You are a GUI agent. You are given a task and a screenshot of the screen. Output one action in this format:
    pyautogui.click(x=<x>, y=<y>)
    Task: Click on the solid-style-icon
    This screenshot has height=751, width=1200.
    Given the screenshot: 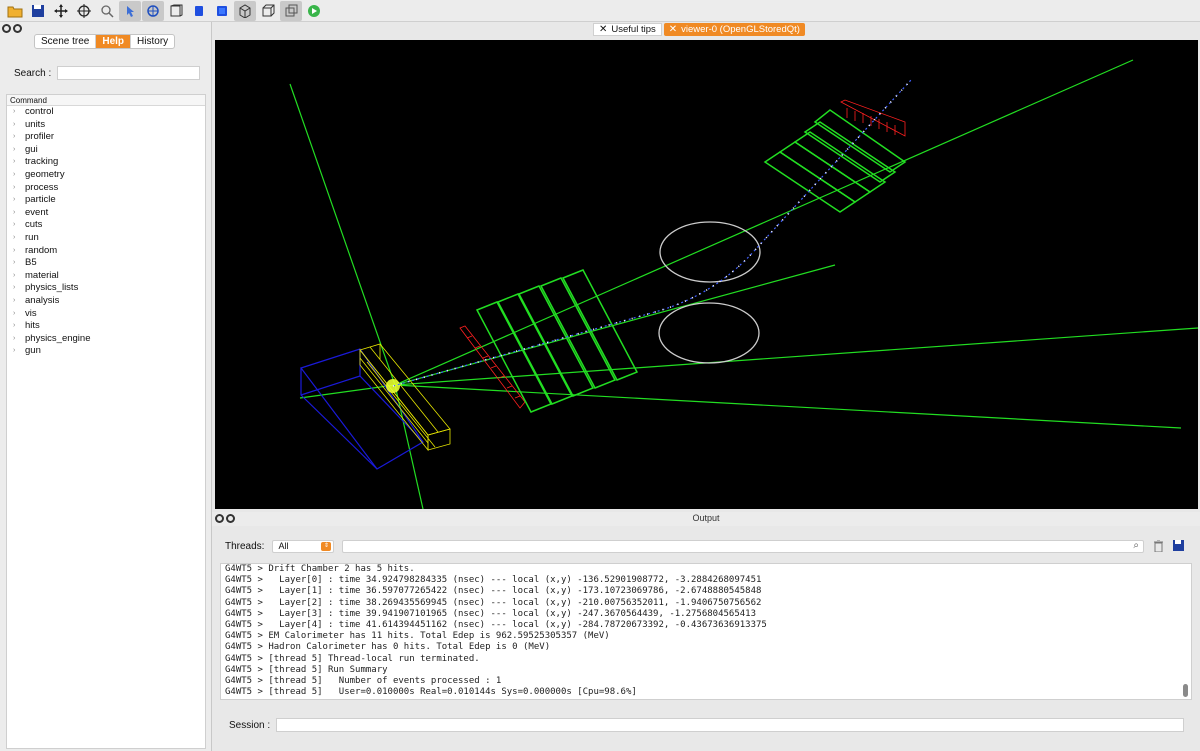 What is the action you would take?
    pyautogui.click(x=222, y=11)
    